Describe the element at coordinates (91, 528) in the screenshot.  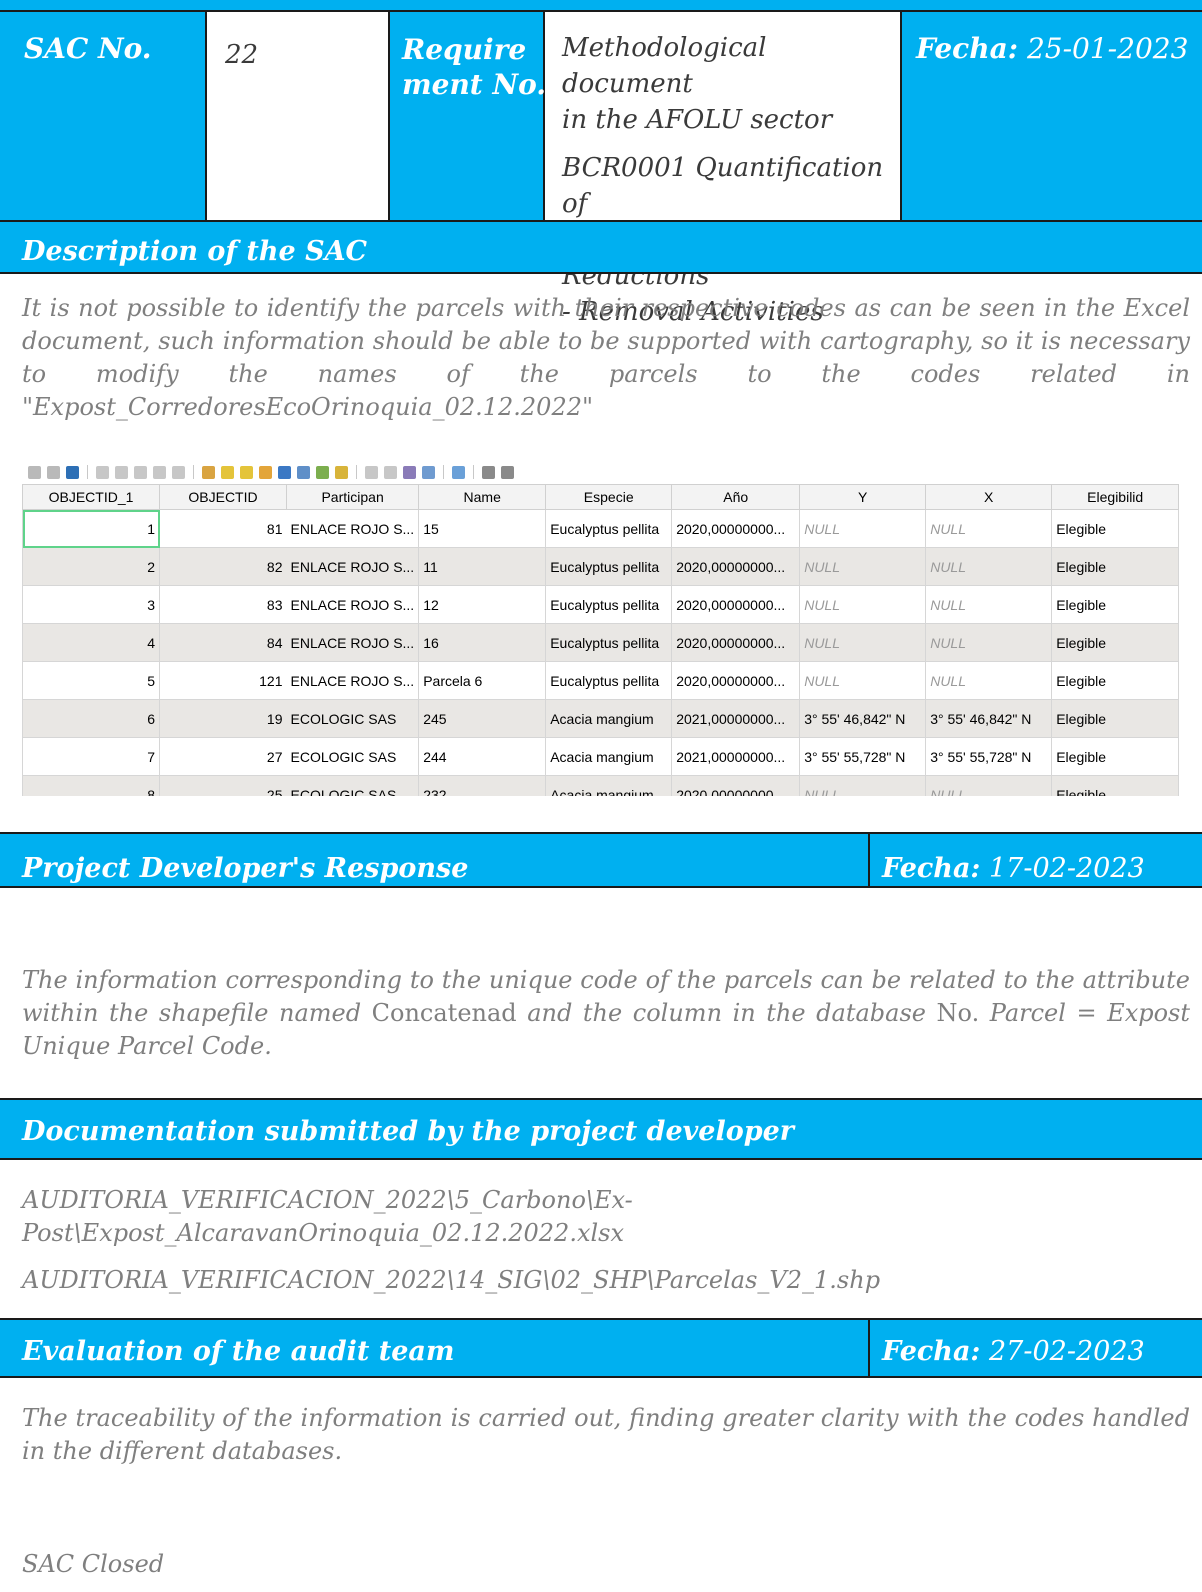
I see `table-cell: 1` at that location.